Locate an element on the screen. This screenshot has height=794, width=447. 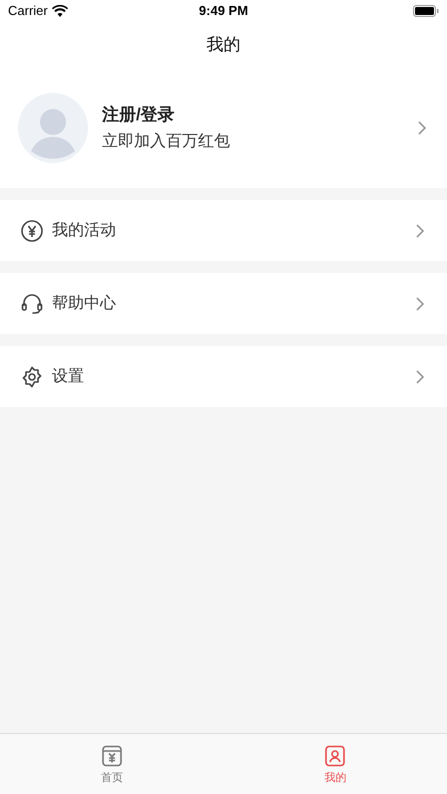
yen-icon is located at coordinates (32, 230).